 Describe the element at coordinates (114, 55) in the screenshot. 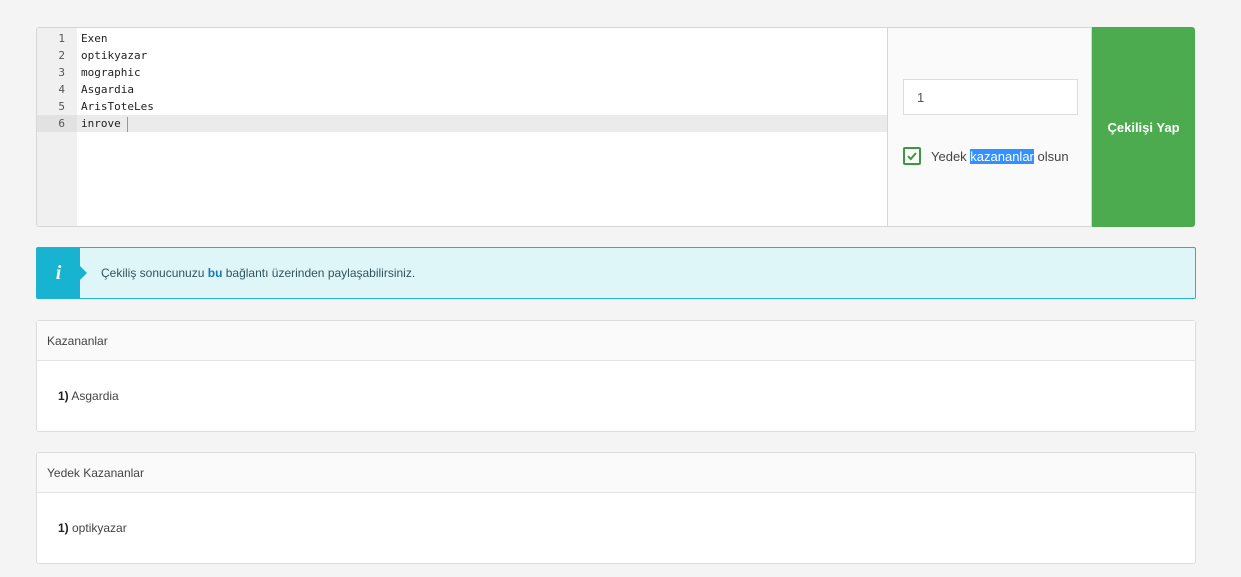

I see `participant-name: optikyazar` at that location.